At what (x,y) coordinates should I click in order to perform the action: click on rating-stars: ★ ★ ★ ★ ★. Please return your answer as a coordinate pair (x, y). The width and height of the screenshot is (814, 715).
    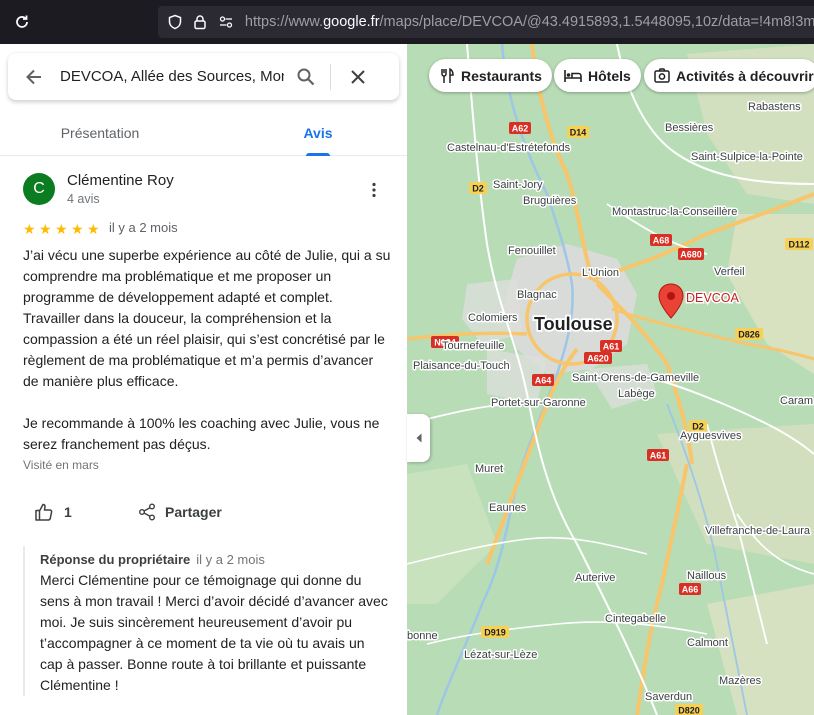
    Looking at the image, I should click on (63, 229).